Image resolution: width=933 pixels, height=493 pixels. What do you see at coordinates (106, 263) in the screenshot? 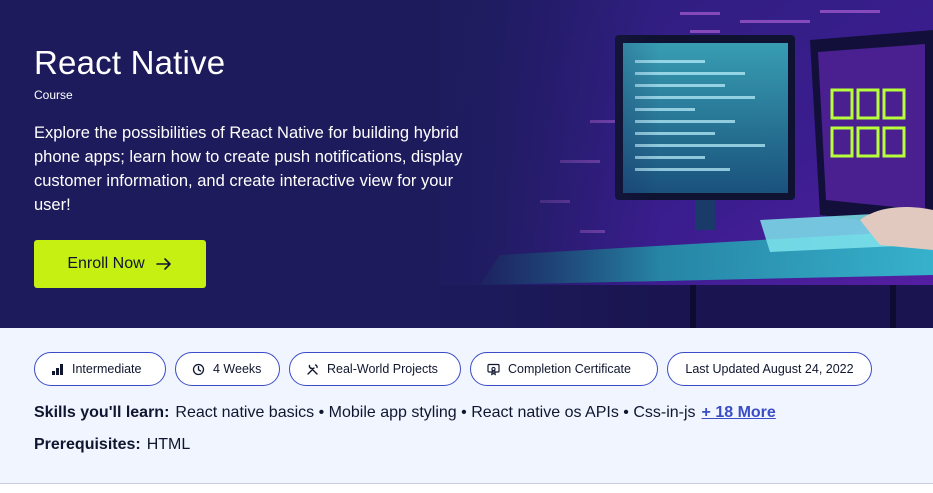
I see `enroll-now-label: Enroll Now` at bounding box center [106, 263].